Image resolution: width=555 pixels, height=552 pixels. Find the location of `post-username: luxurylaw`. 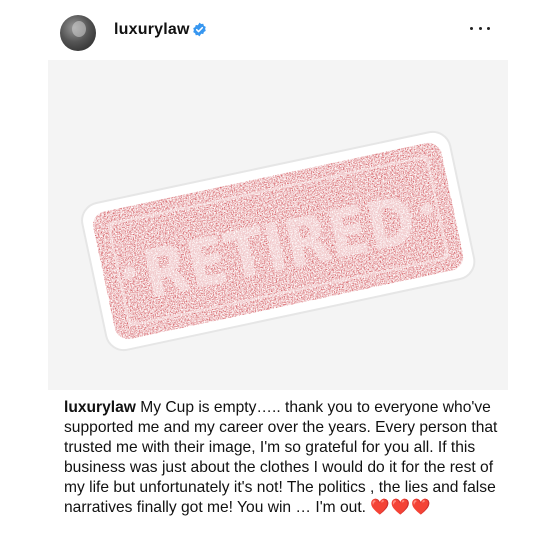

post-username: luxurylaw is located at coordinates (152, 30).